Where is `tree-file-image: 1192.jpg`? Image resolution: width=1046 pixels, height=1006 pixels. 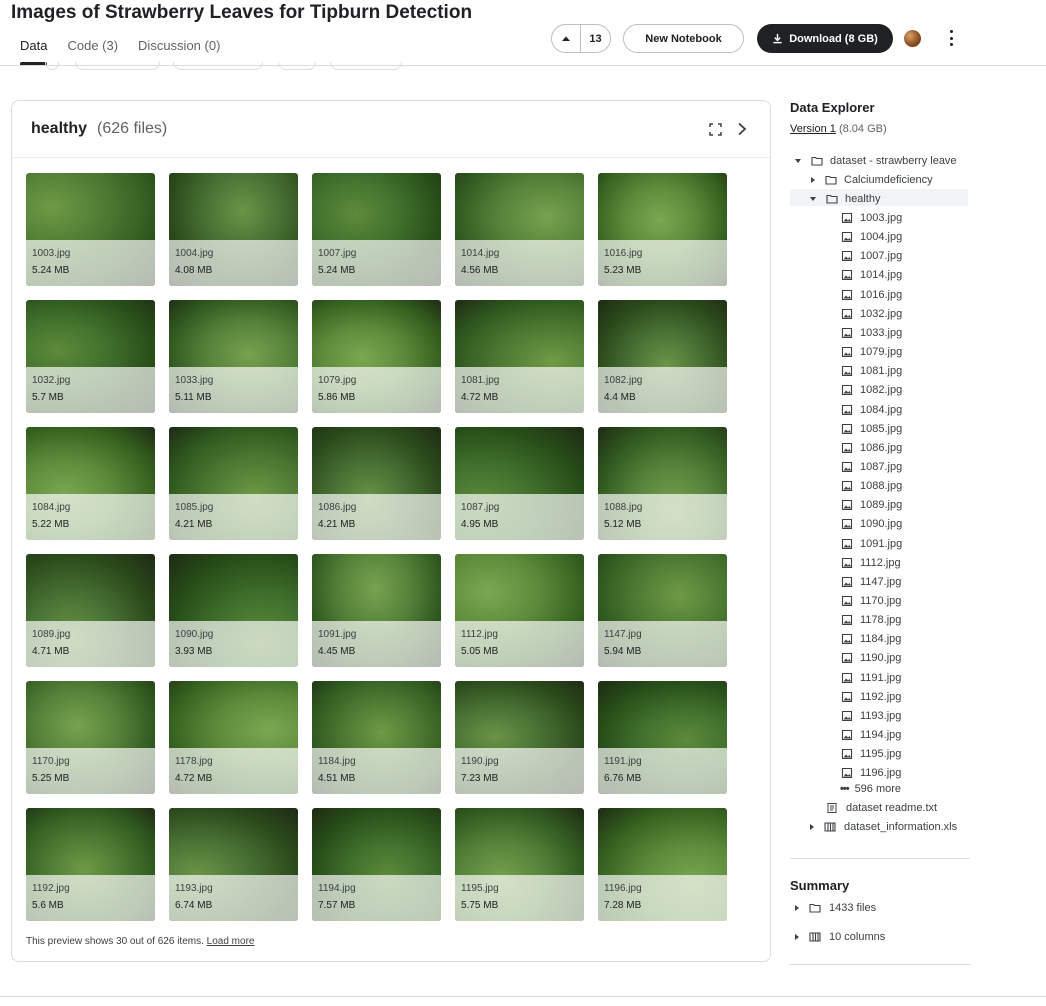 tree-file-image: 1192.jpg is located at coordinates (871, 697).